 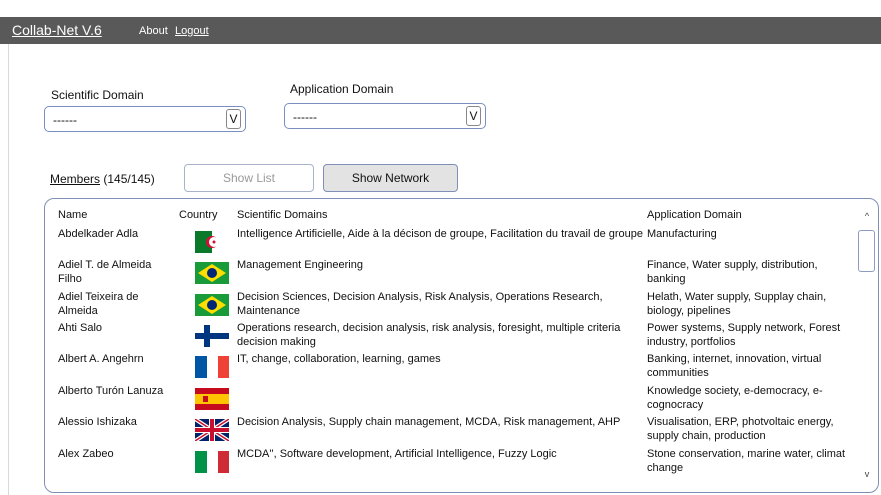 What do you see at coordinates (682, 234) in the screenshot?
I see `application-domain: Manufacturing` at bounding box center [682, 234].